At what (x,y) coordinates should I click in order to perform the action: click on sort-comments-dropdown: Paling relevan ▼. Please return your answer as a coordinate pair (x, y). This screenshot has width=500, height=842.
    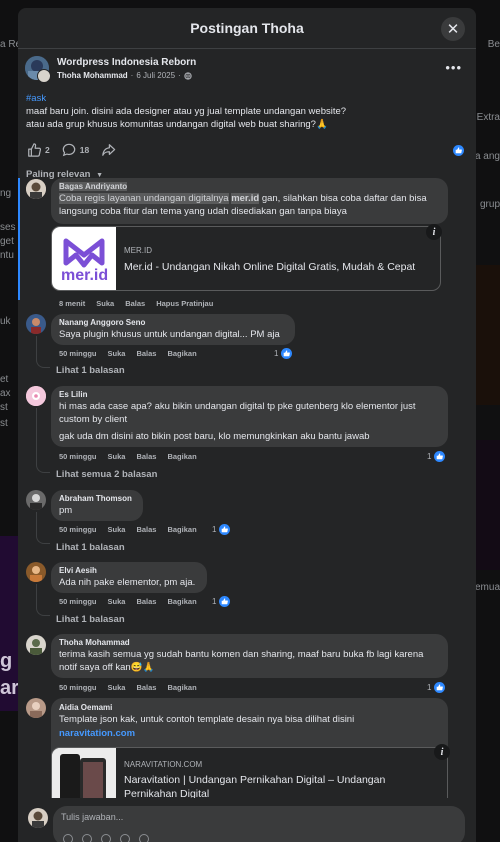
    Looking at the image, I should click on (247, 169).